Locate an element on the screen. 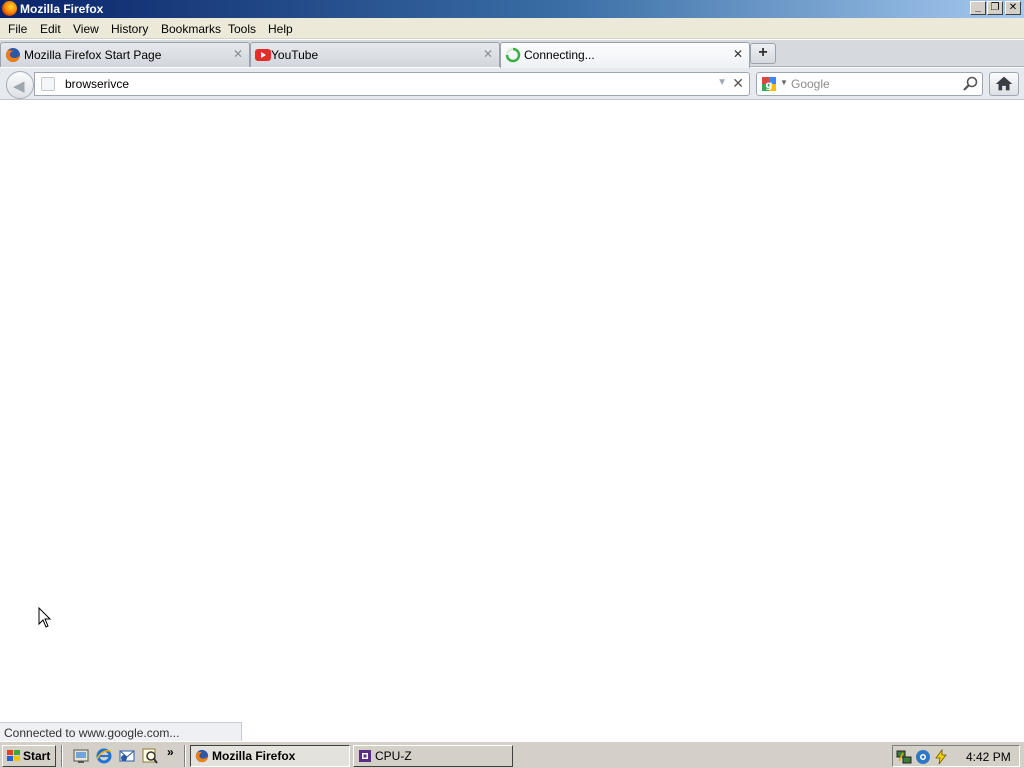 This screenshot has height=768, width=1024. stop-loading-icon: ✕ is located at coordinates (738, 83).